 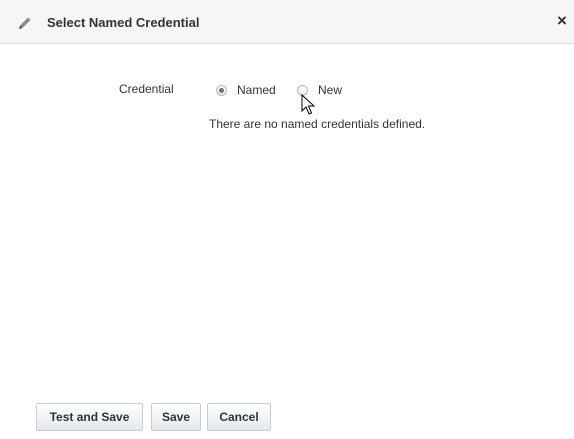 I want to click on new-radio-label: New, so click(x=330, y=90).